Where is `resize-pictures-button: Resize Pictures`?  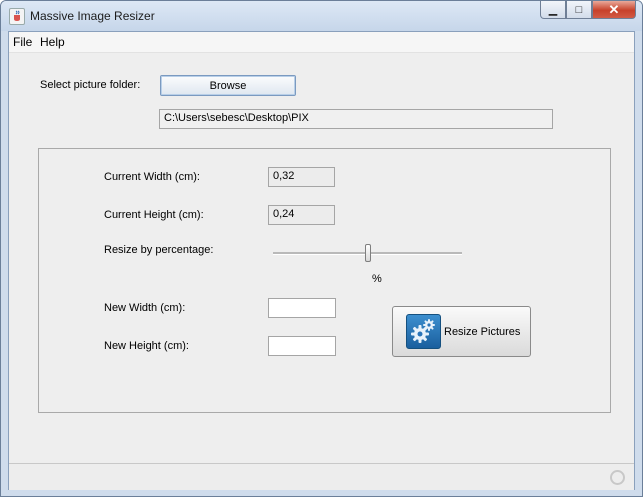 resize-pictures-button: Resize Pictures is located at coordinates (461, 331).